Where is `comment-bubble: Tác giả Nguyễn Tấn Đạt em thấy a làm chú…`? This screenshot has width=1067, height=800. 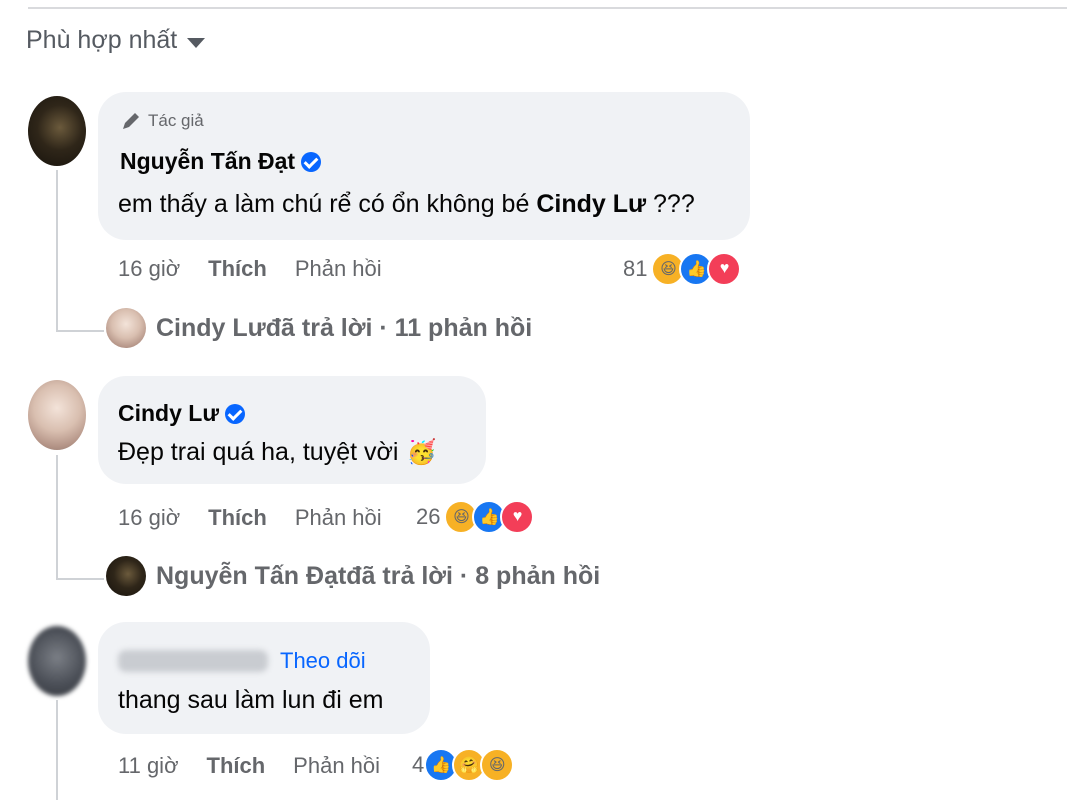
comment-bubble: Tác giả Nguyễn Tấn Đạt em thấy a làm chú… is located at coordinates (424, 166).